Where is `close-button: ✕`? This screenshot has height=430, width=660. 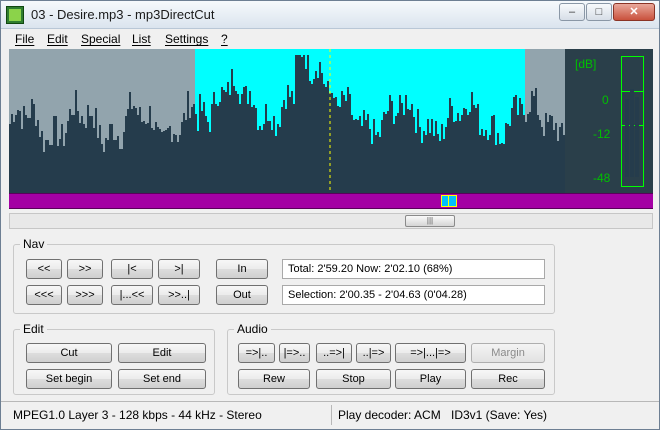 close-button: ✕ is located at coordinates (634, 12).